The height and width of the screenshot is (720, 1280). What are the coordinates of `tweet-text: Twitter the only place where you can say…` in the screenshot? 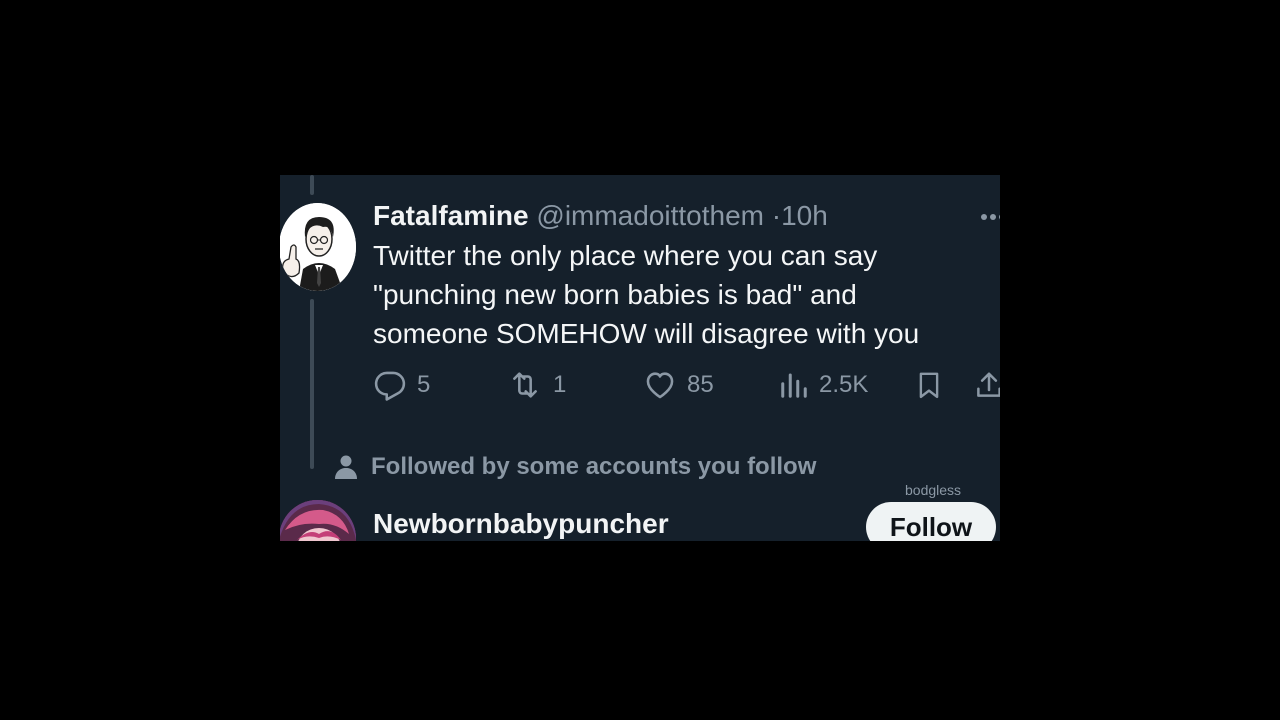 It's located at (646, 294).